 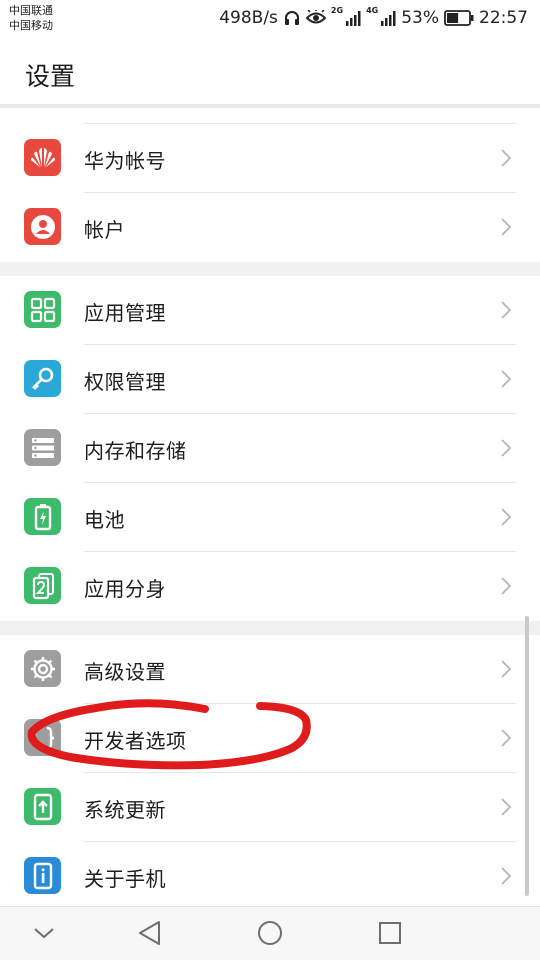 I want to click on network-speed: 498B/s, so click(x=248, y=18).